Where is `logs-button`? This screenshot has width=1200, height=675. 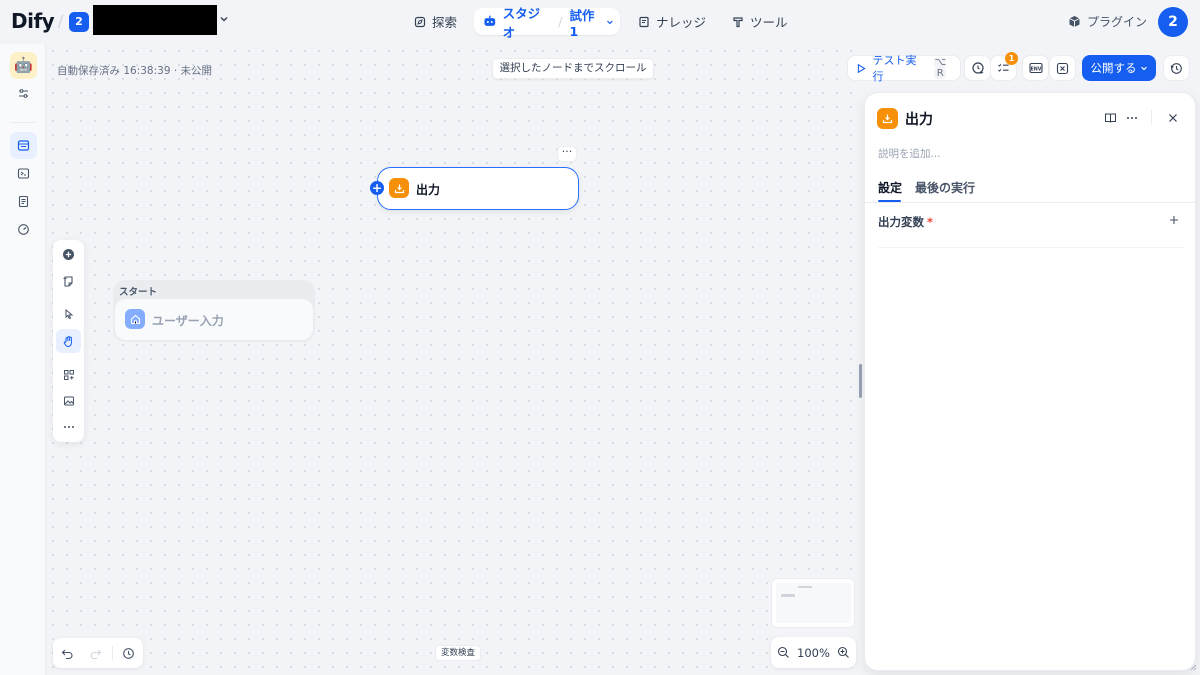 logs-button is located at coordinates (23, 201).